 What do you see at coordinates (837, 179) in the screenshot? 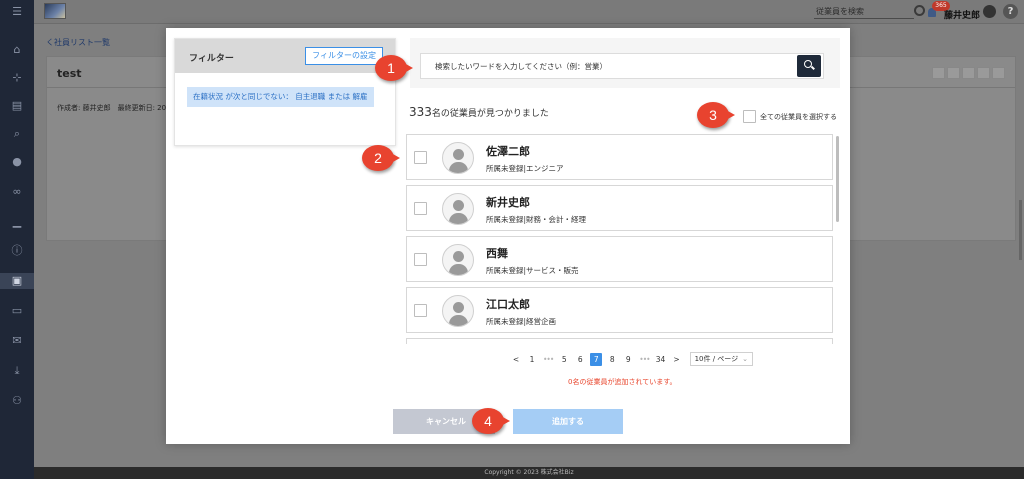
I see `list-scrollbar` at bounding box center [837, 179].